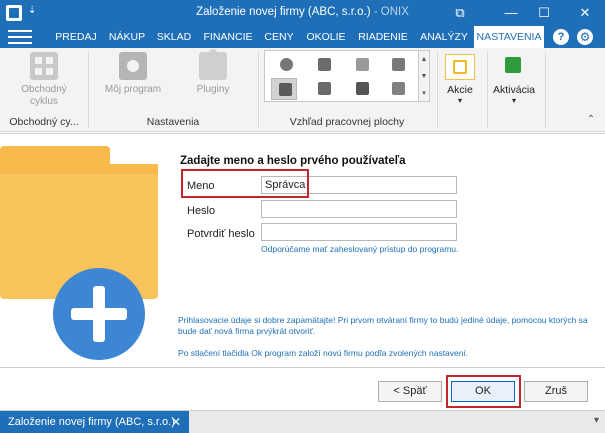 The height and width of the screenshot is (433, 605). I want to click on tab-list-chevron-icon: ▾, so click(596, 420).